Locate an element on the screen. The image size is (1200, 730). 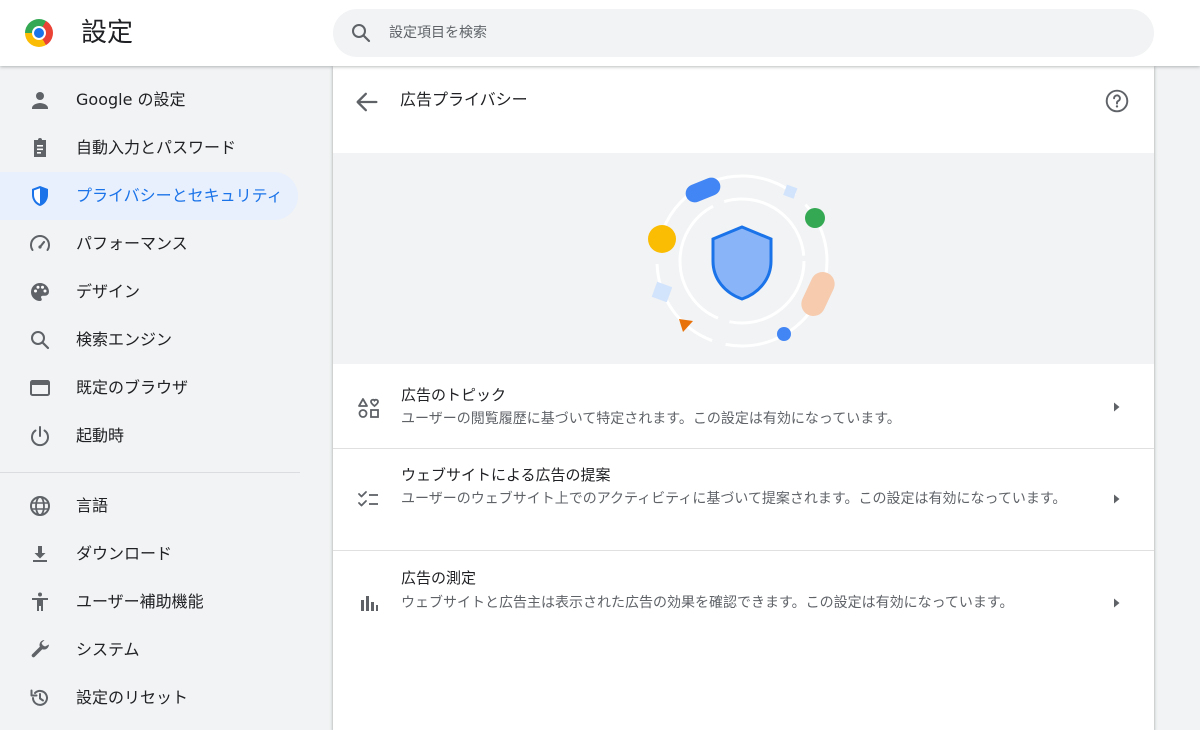
sidebar-item-default-browser: 既定のブラウザ is located at coordinates (149, 388).